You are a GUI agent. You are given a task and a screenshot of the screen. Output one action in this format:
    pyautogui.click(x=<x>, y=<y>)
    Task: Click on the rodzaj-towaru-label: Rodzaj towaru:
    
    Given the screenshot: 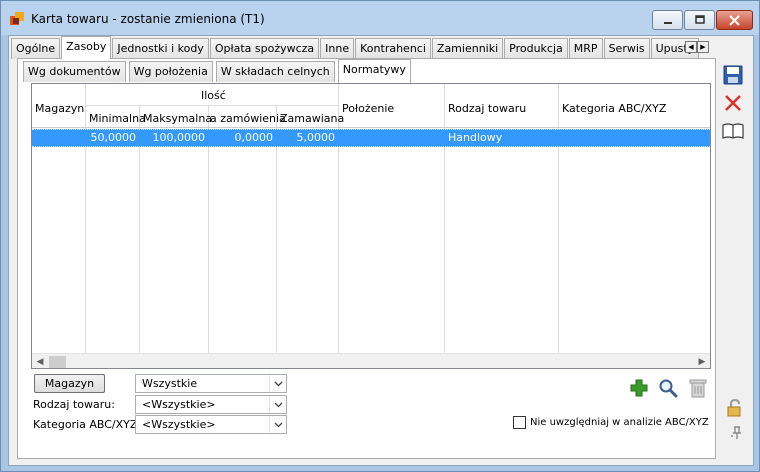 What is the action you would take?
    pyautogui.click(x=74, y=404)
    